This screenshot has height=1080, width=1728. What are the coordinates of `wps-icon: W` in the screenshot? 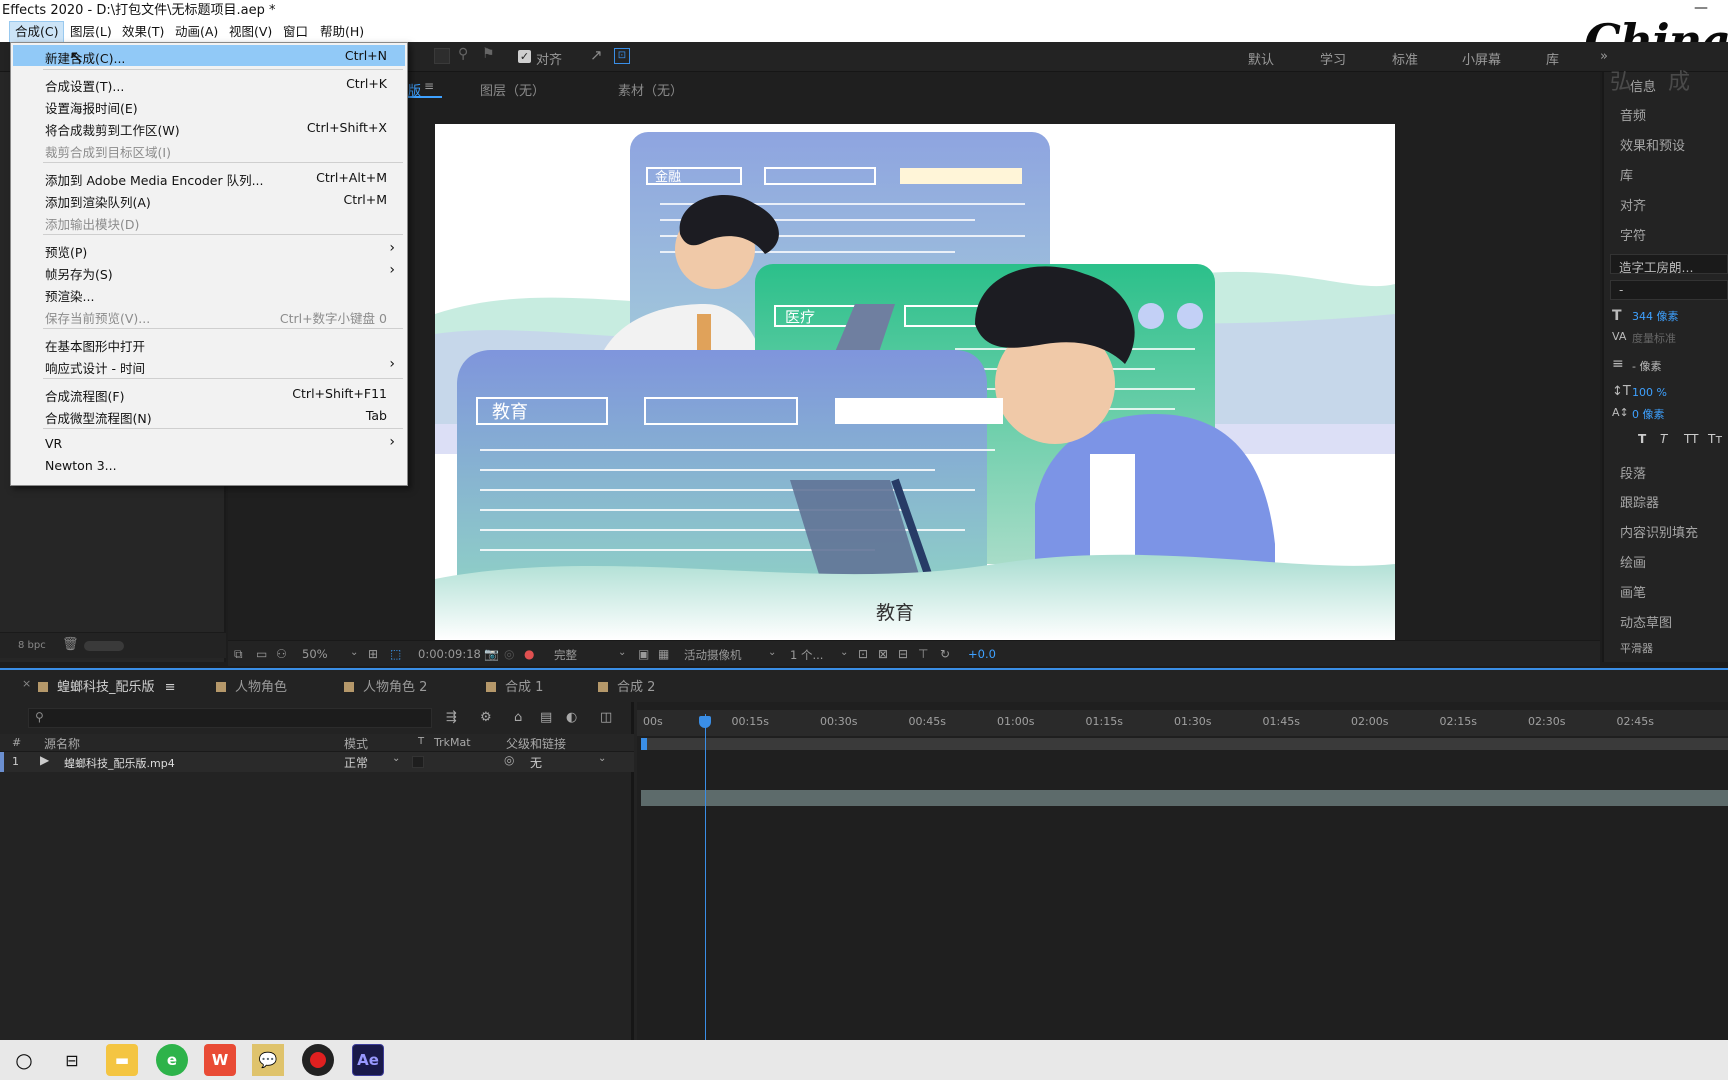 It's located at (220, 1060).